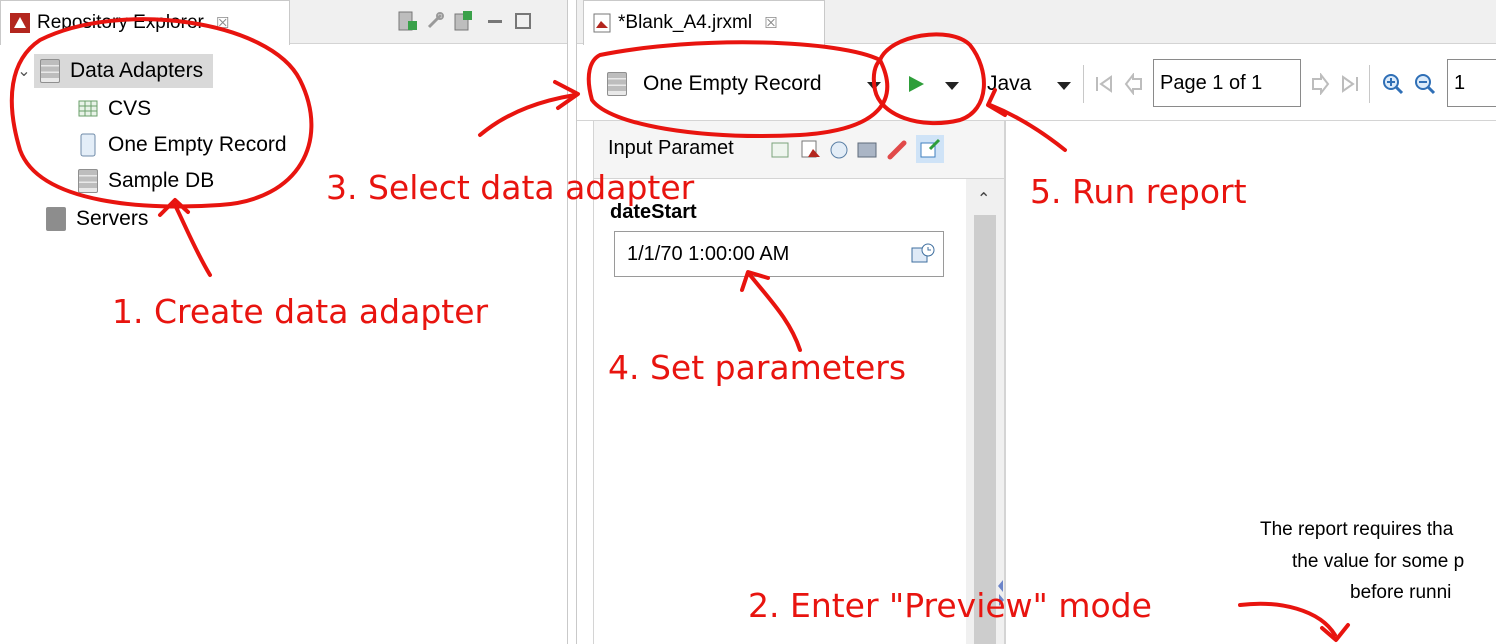  I want to click on zoom-in-icon, so click(1393, 84).